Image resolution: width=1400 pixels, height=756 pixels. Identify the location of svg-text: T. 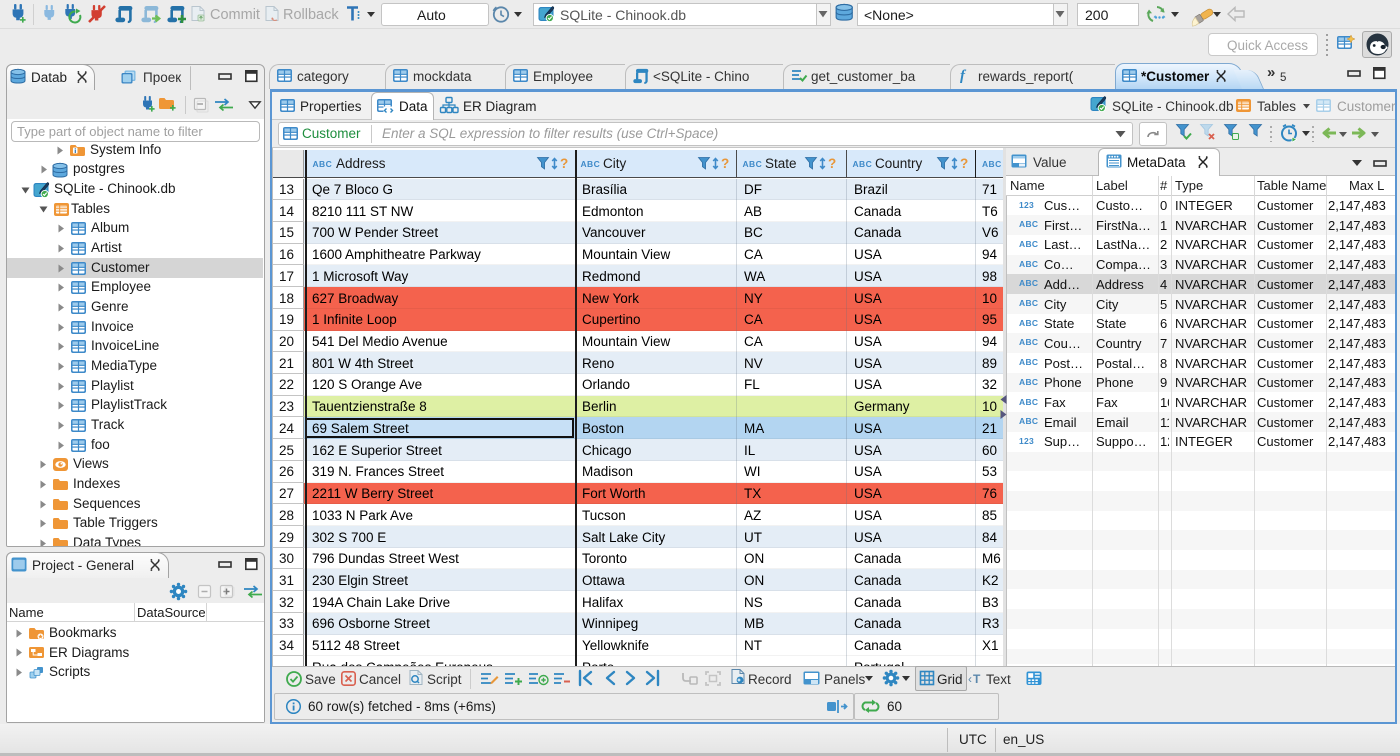
(977, 679).